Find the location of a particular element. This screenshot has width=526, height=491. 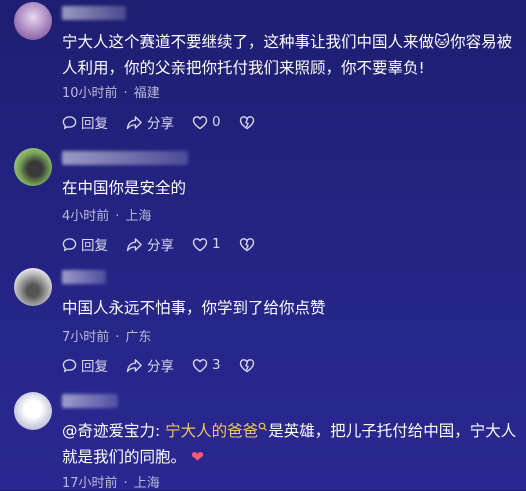

comment-actions: 回复 分享 0 is located at coordinates (169, 122).